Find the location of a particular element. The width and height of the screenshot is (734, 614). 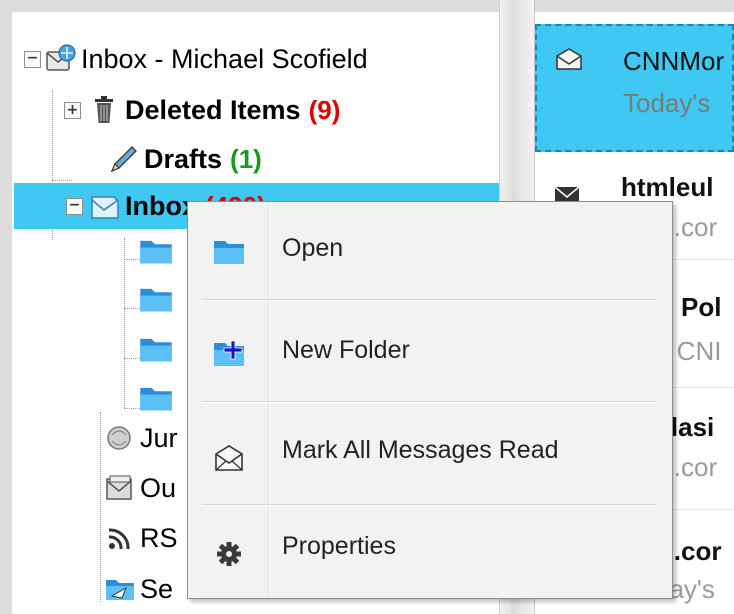

outbox-icon is located at coordinates (119, 487).